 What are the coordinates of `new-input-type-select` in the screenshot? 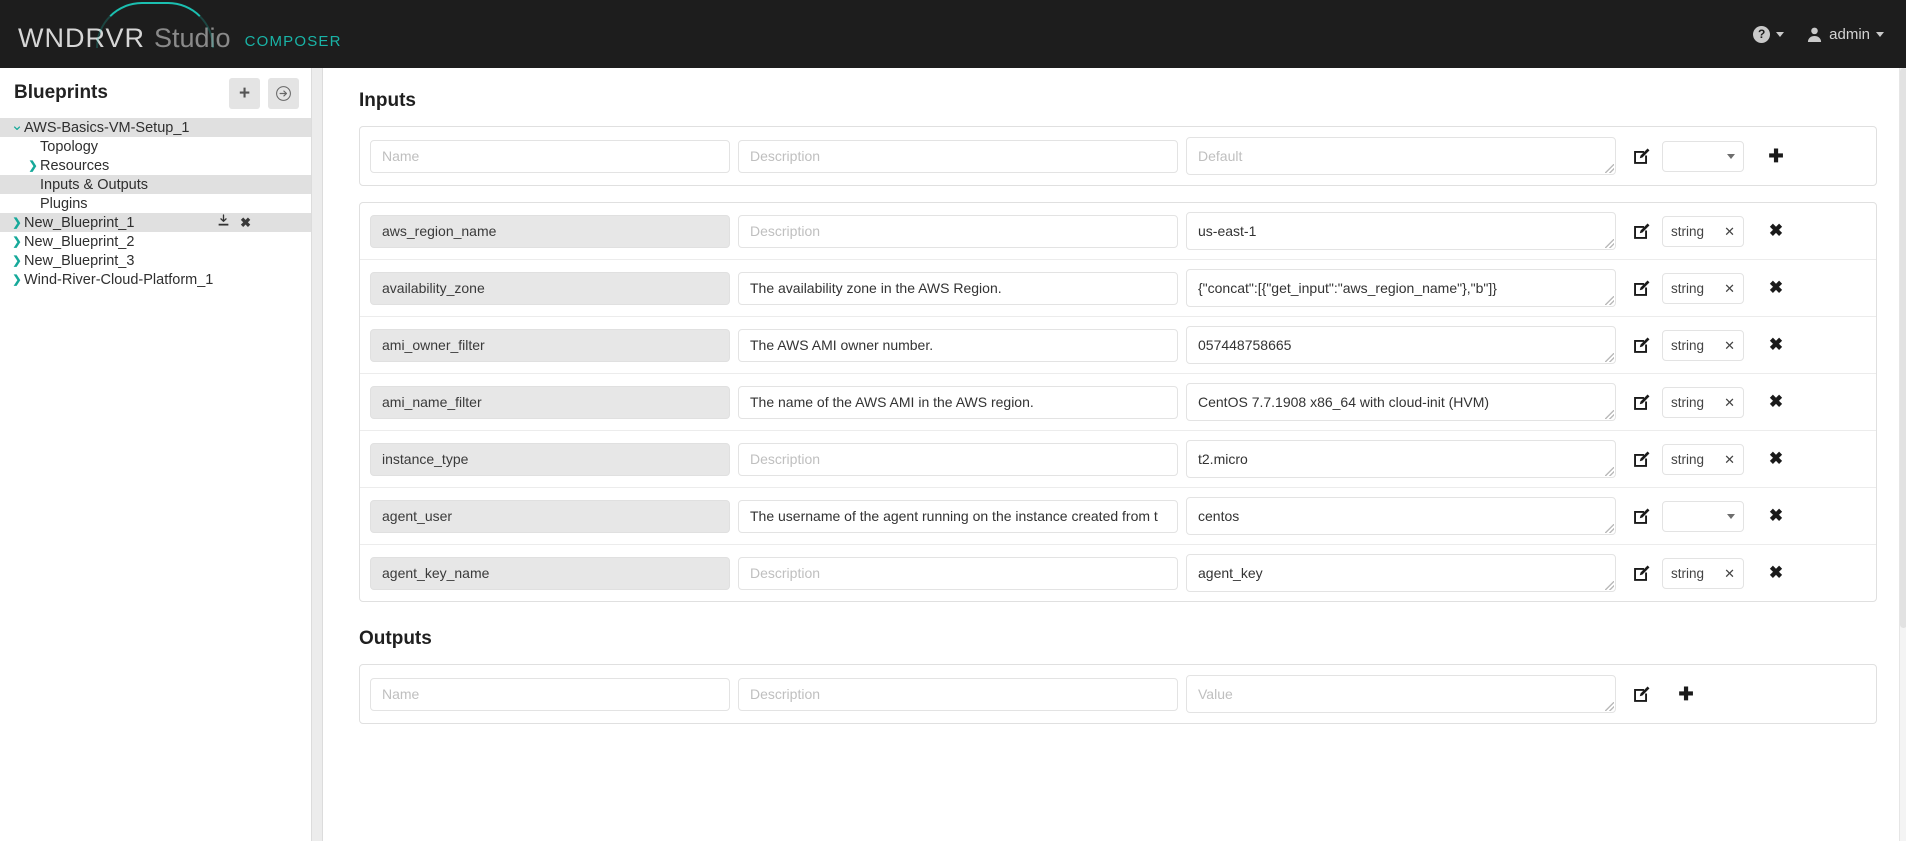 It's located at (1703, 156).